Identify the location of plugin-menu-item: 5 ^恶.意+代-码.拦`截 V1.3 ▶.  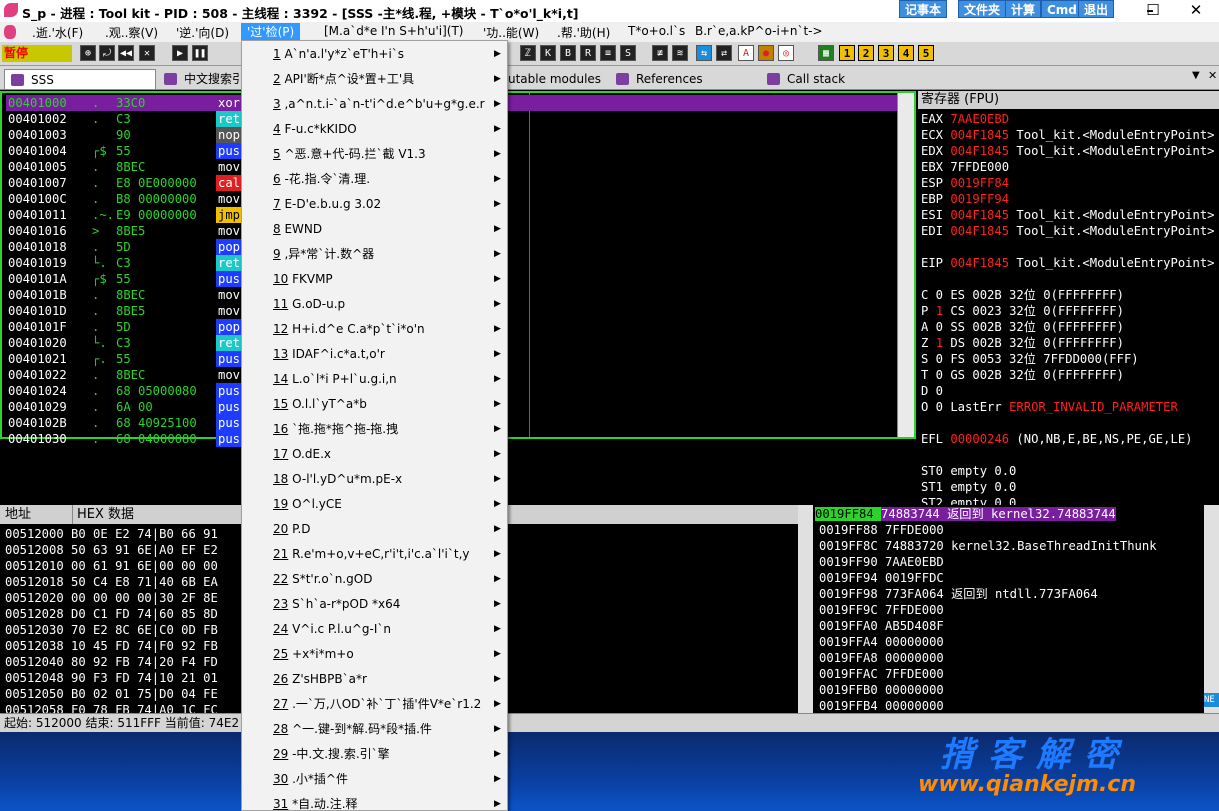
(374, 154).